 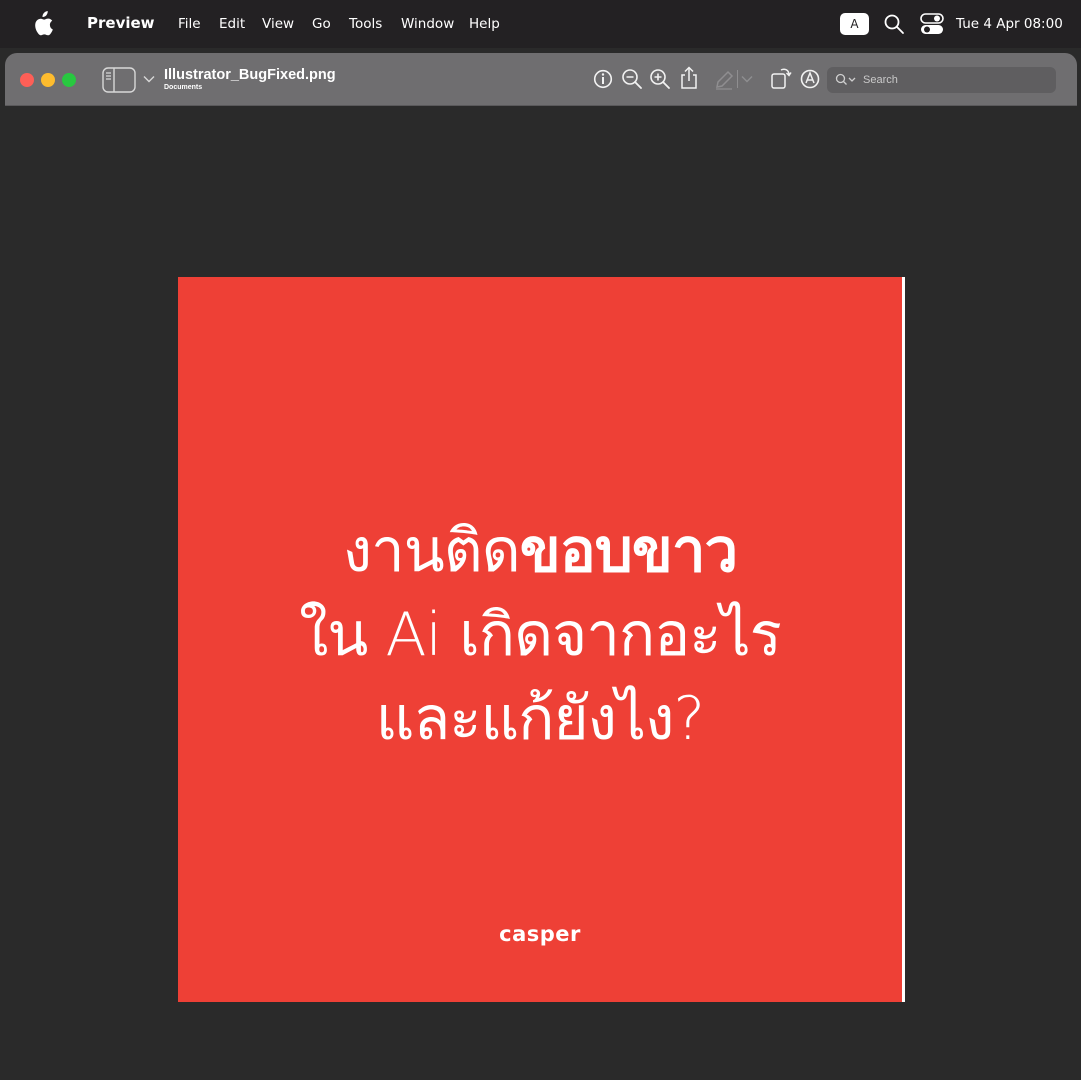 I want to click on toolbar-divider, so click(x=737, y=79).